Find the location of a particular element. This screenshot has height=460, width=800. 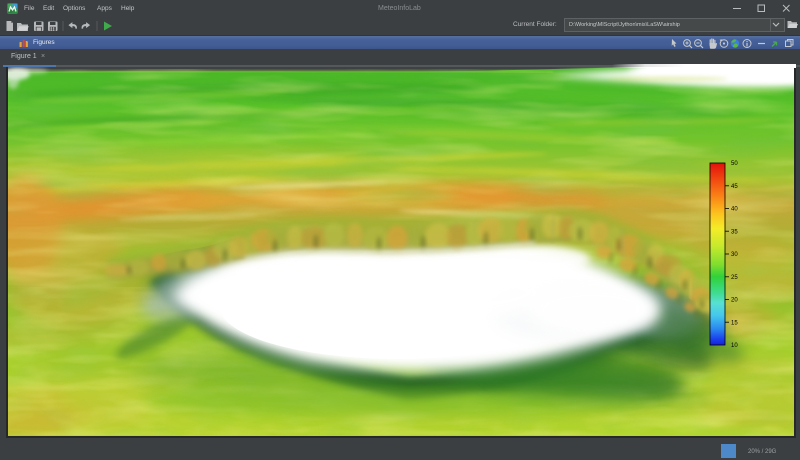

svg-text: 25 is located at coordinates (734, 278).